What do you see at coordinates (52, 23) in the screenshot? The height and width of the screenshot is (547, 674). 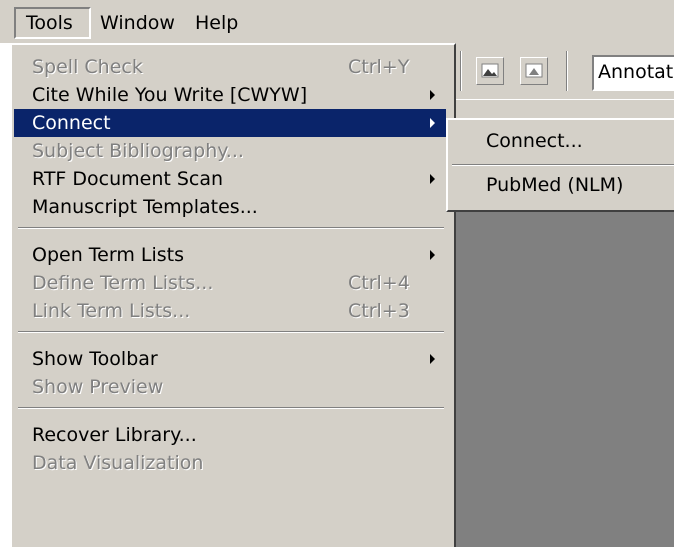 I see `menubar-tools: Tools` at bounding box center [52, 23].